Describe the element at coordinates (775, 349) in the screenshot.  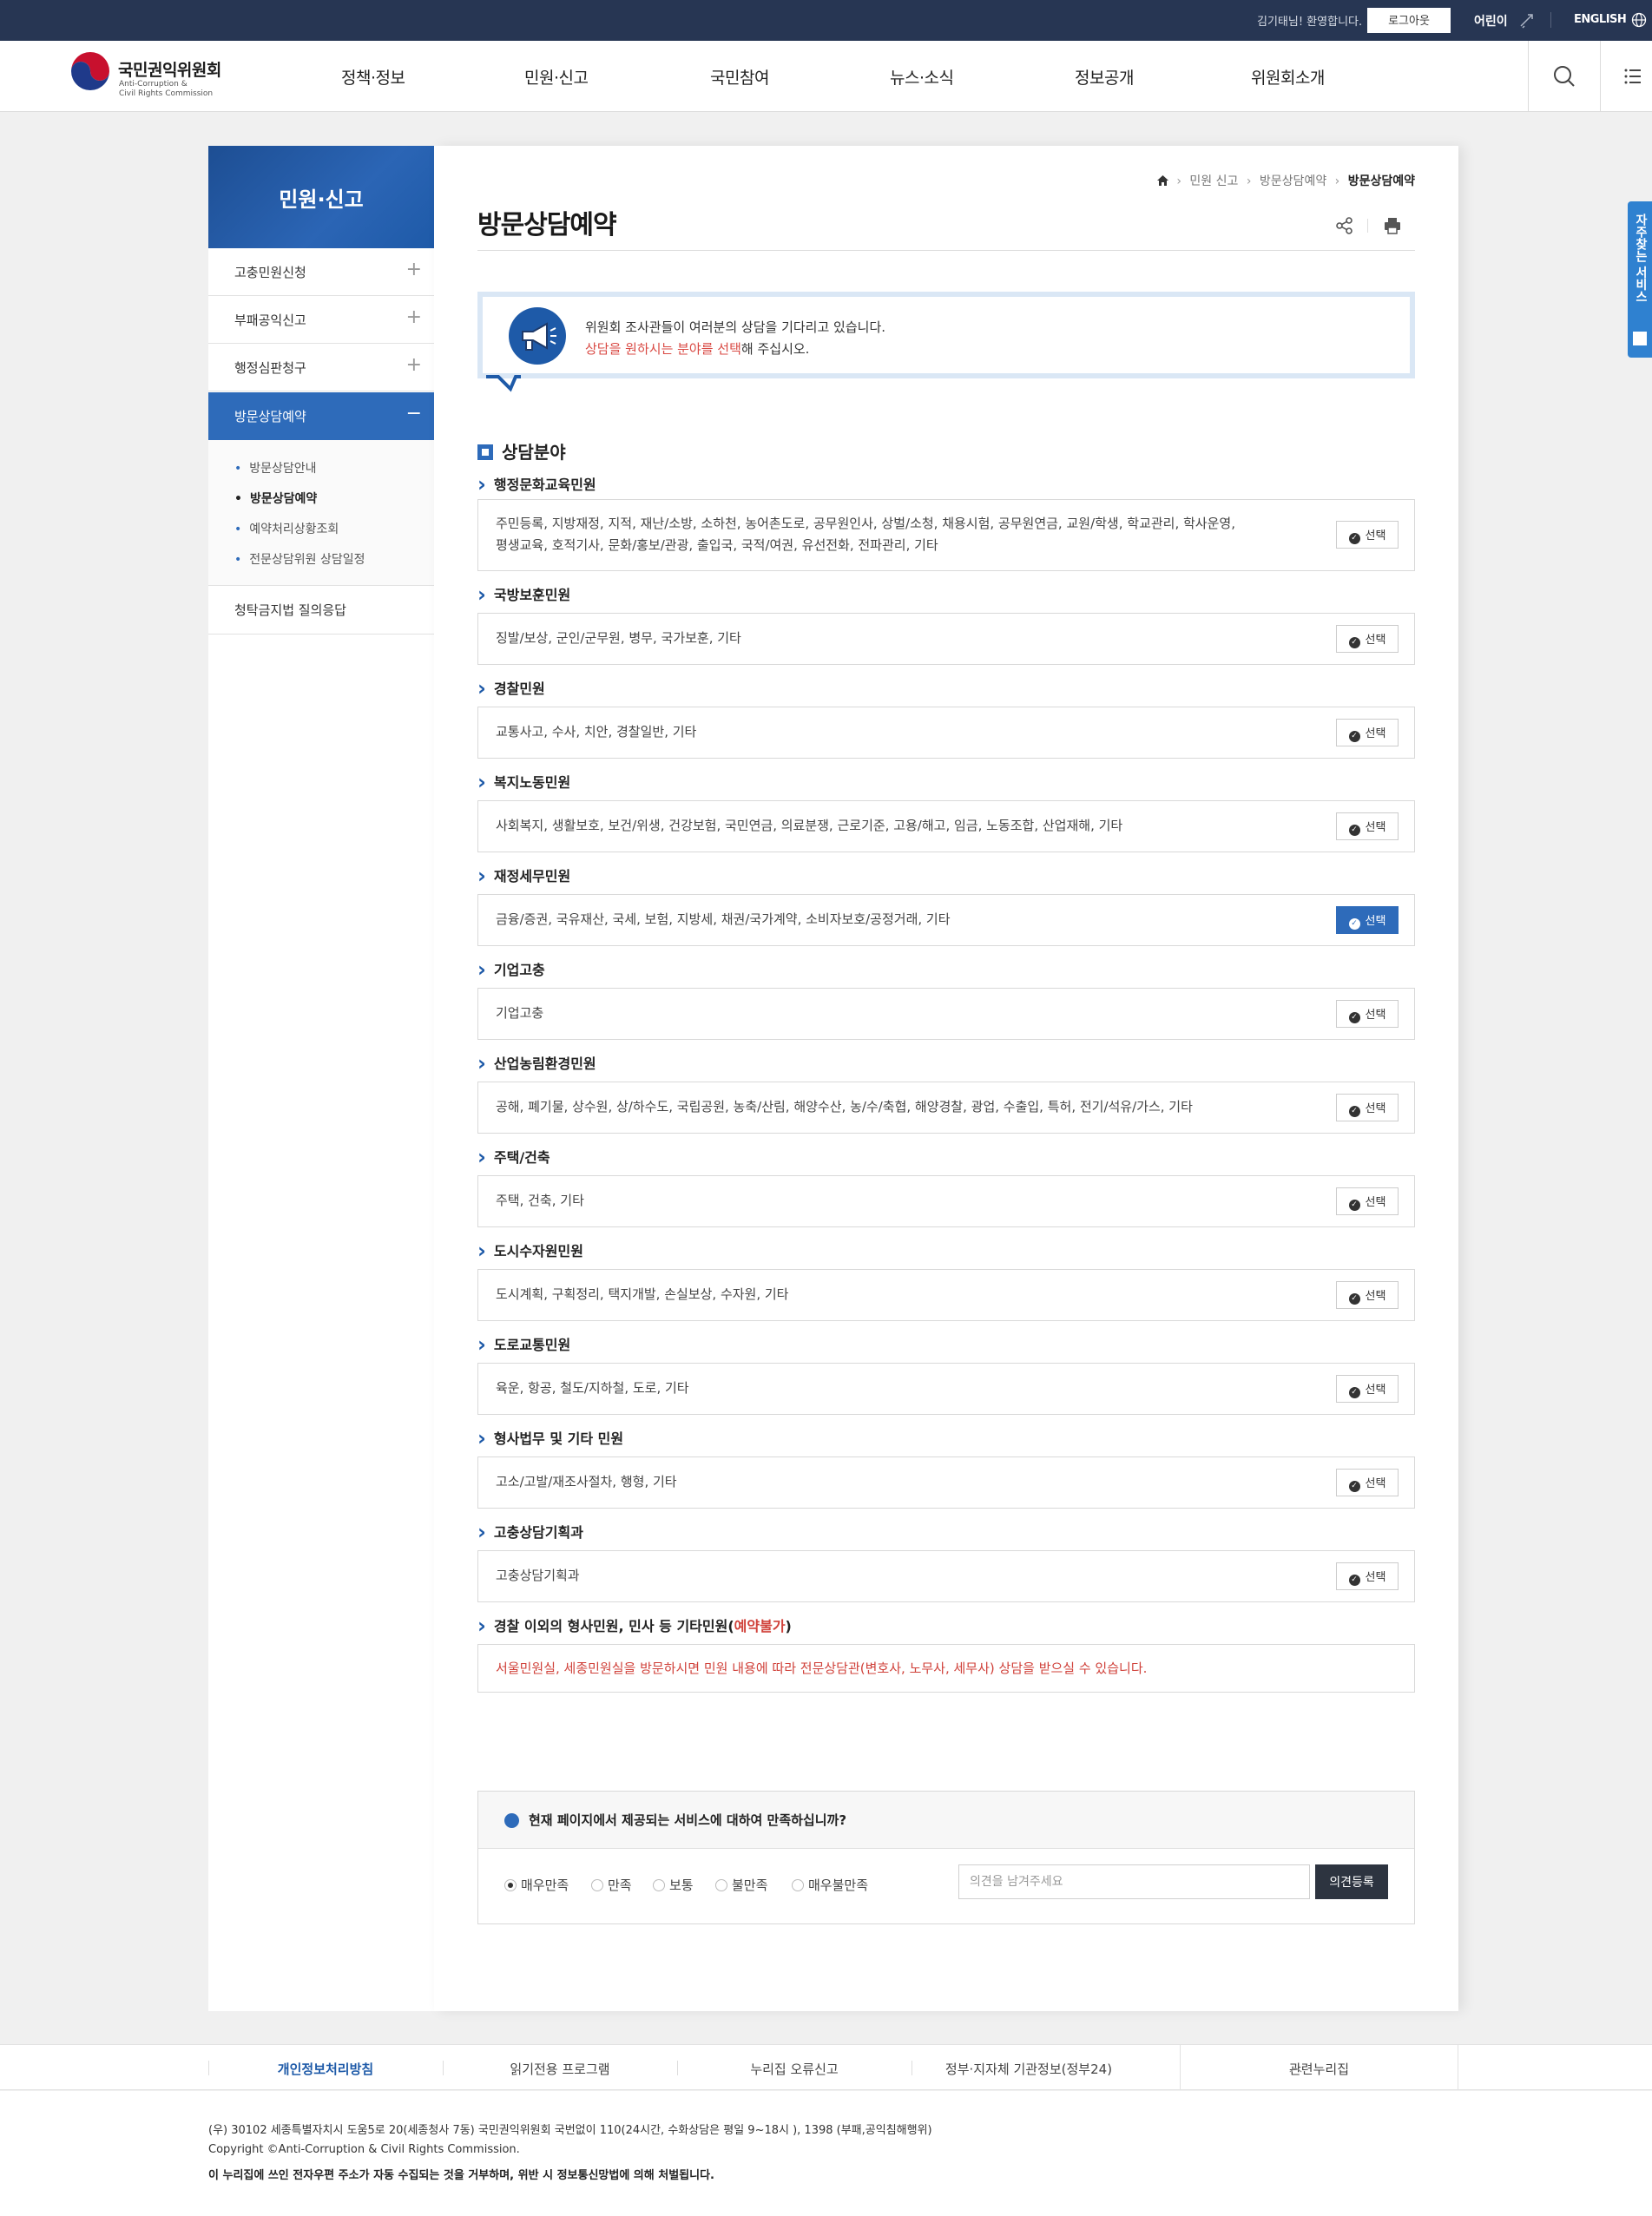
I see `notice-line2-rest: 해 주십시오.` at that location.